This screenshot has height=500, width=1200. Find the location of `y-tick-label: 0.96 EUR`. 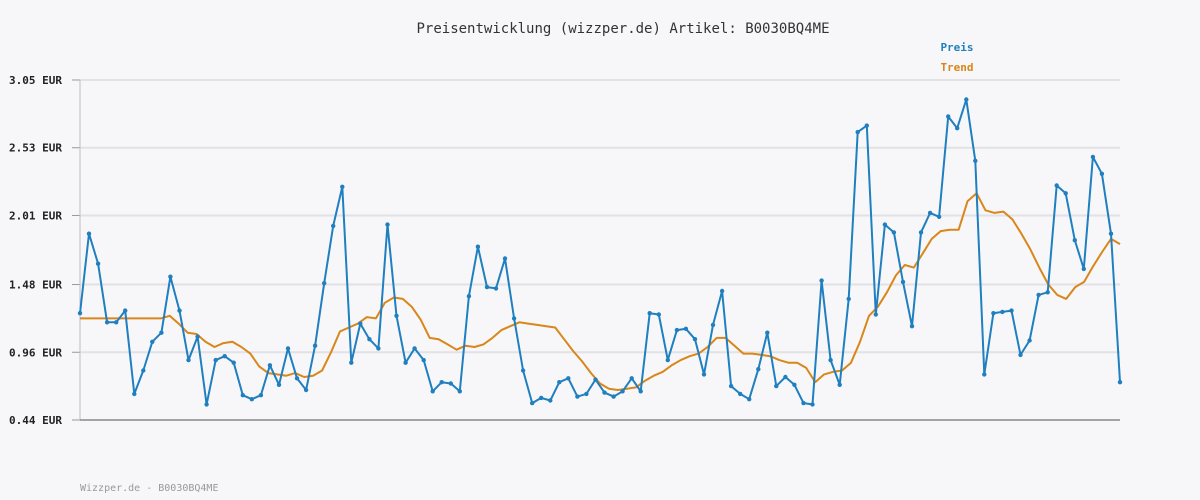

y-tick-label: 0.96 EUR is located at coordinates (35, 352).